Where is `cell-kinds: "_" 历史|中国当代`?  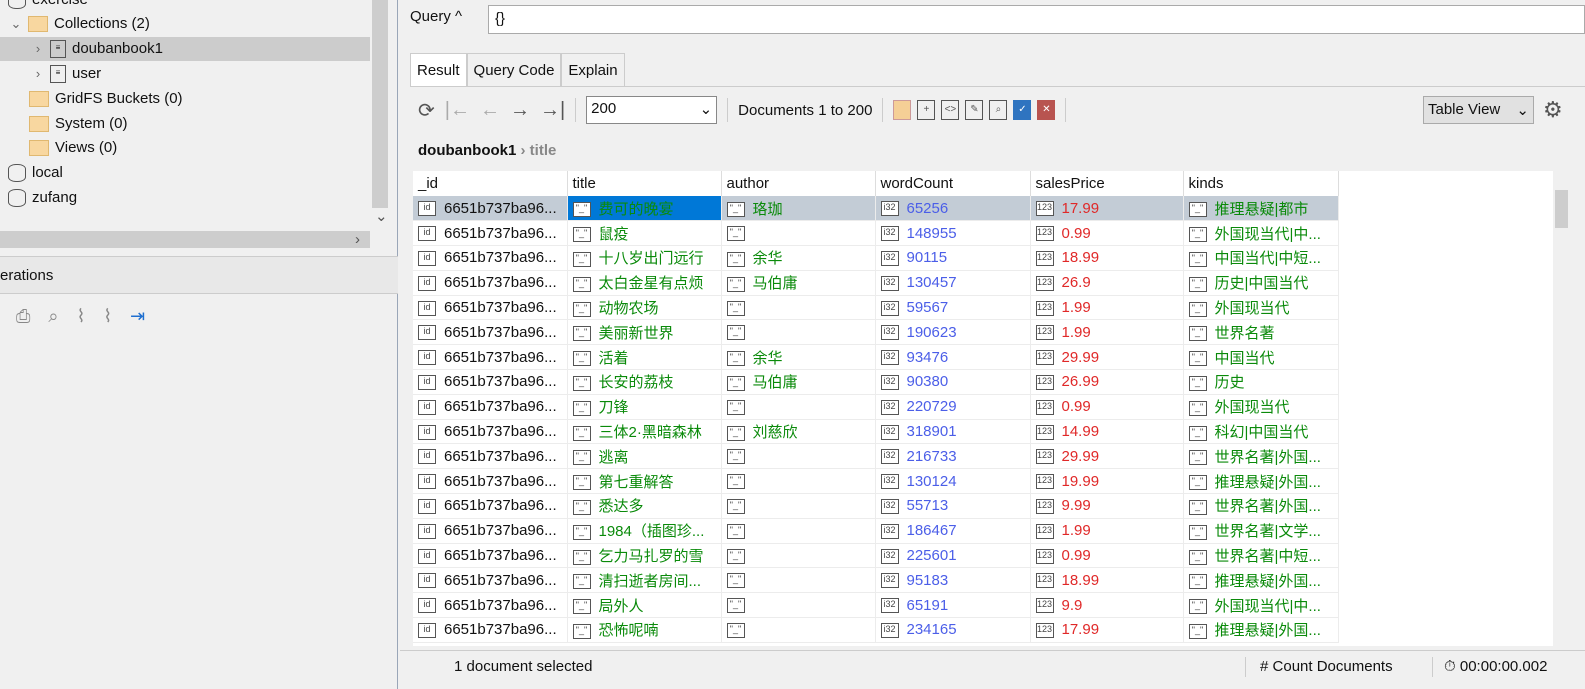 cell-kinds: "_" 历史|中国当代 is located at coordinates (1261, 283).